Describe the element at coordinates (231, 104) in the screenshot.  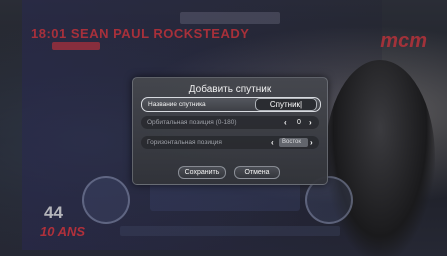
I see `satellite-name-row: Название спутника Спутник|` at that location.